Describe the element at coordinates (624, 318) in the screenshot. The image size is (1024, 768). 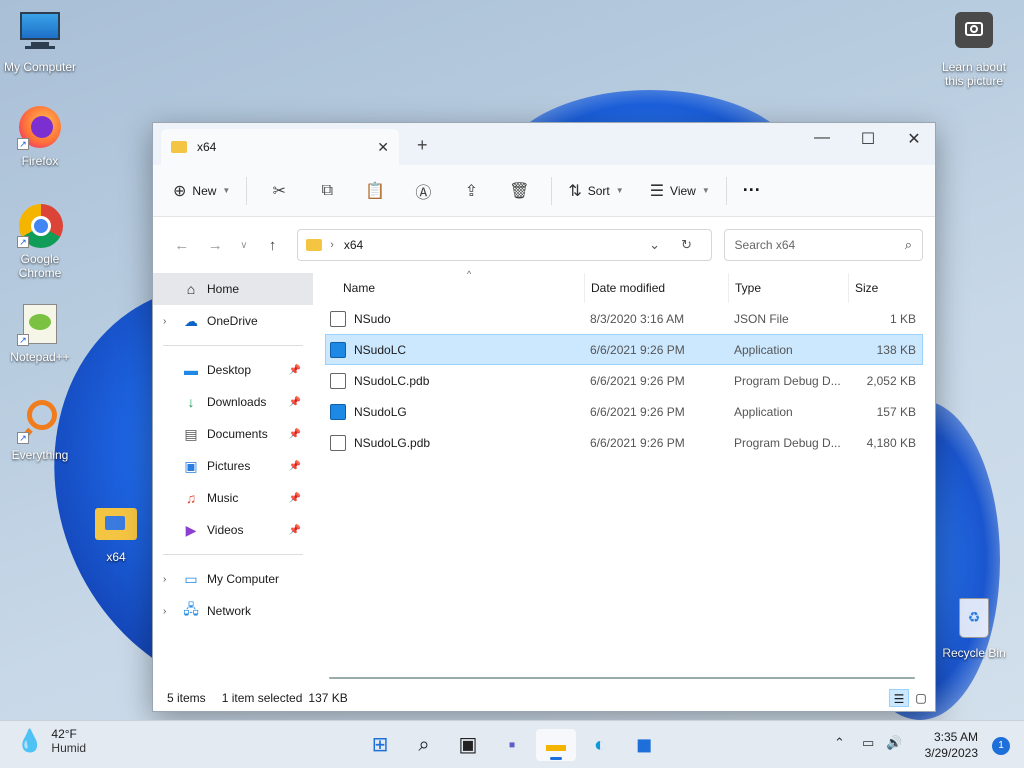
I see `table-row: NSudo 8/3/2020 3:16 AM JSON File 1 KB` at that location.